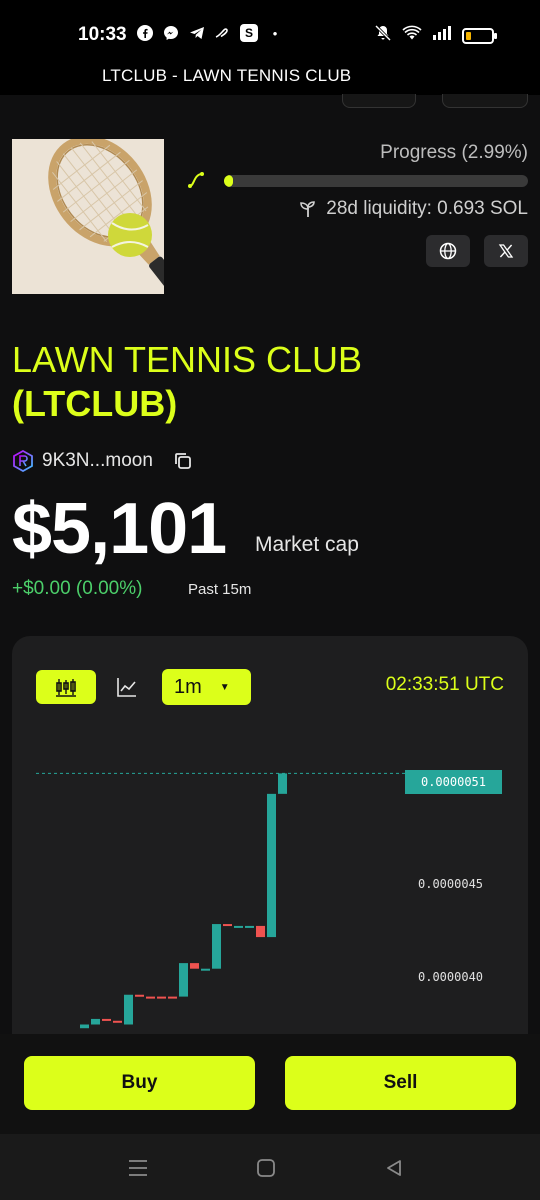 The width and height of the screenshot is (540, 1200). What do you see at coordinates (224, 687) in the screenshot?
I see `chevron-down-icon: ▼` at bounding box center [224, 687].